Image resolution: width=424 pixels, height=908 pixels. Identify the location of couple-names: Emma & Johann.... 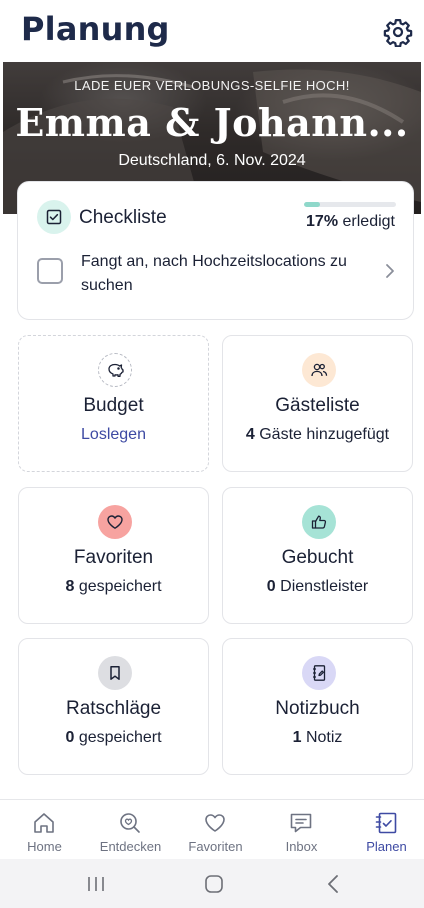
(212, 122).